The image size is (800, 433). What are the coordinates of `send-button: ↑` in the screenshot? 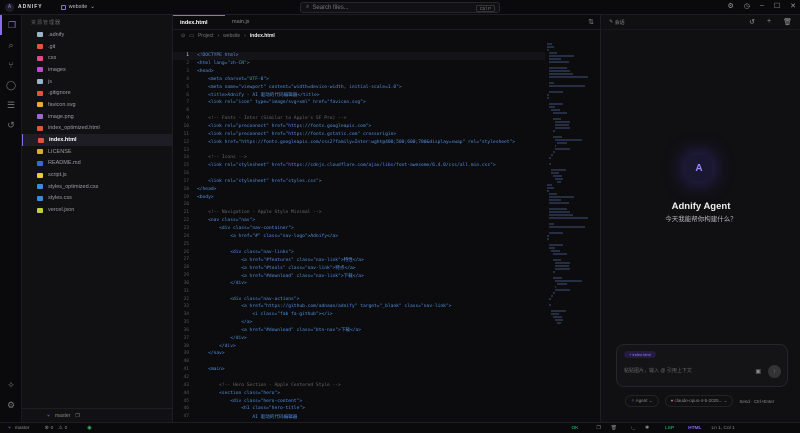 It's located at (774, 371).